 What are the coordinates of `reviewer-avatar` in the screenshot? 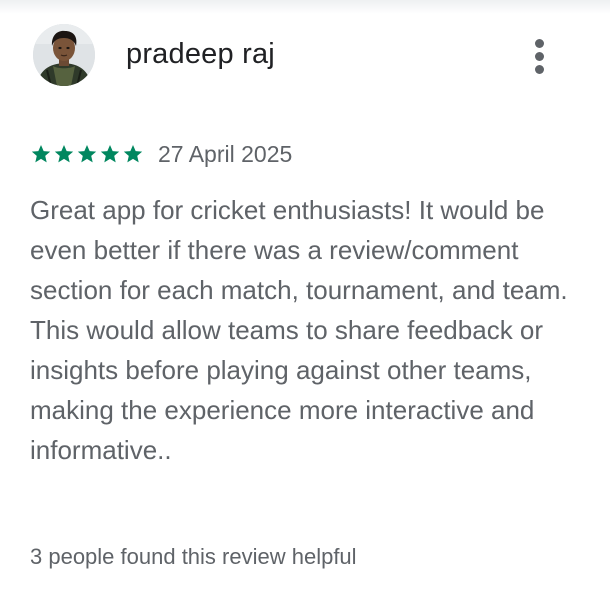 It's located at (64, 55).